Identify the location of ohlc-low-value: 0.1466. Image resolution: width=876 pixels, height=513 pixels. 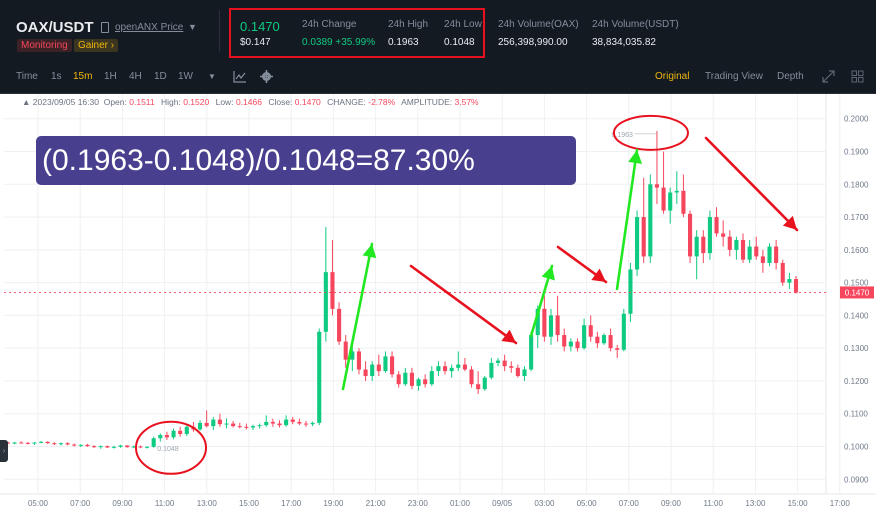
(248, 102).